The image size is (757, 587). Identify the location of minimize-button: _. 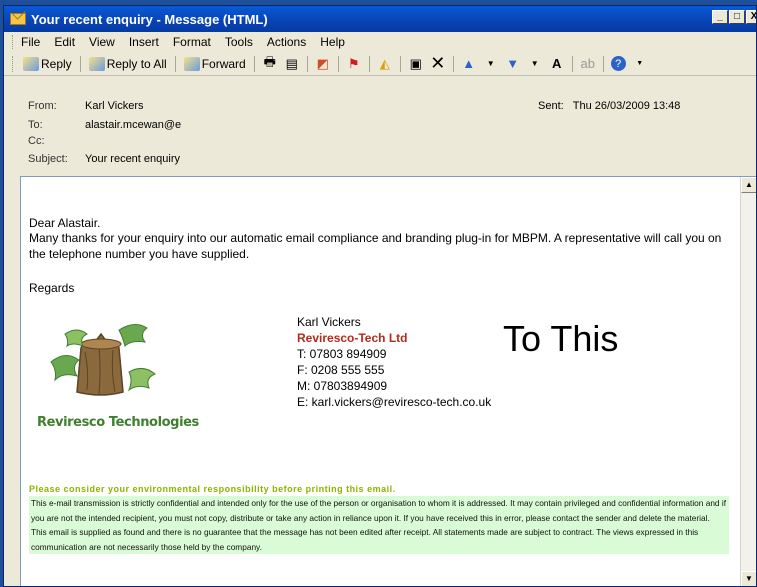
(720, 17).